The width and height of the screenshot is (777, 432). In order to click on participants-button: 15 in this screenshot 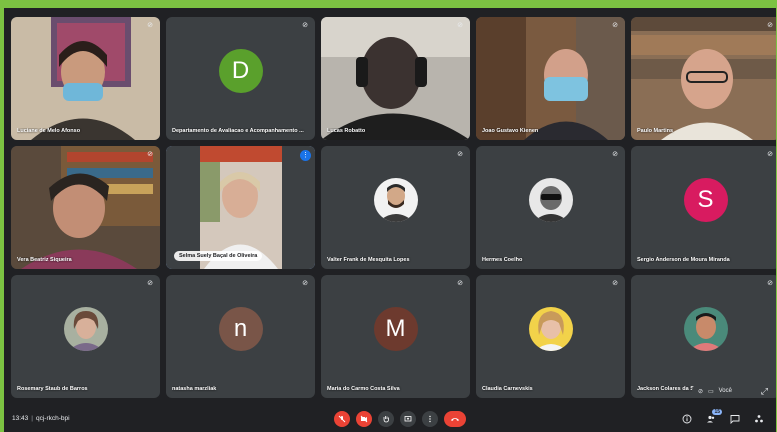, I will do `click(713, 417)`.